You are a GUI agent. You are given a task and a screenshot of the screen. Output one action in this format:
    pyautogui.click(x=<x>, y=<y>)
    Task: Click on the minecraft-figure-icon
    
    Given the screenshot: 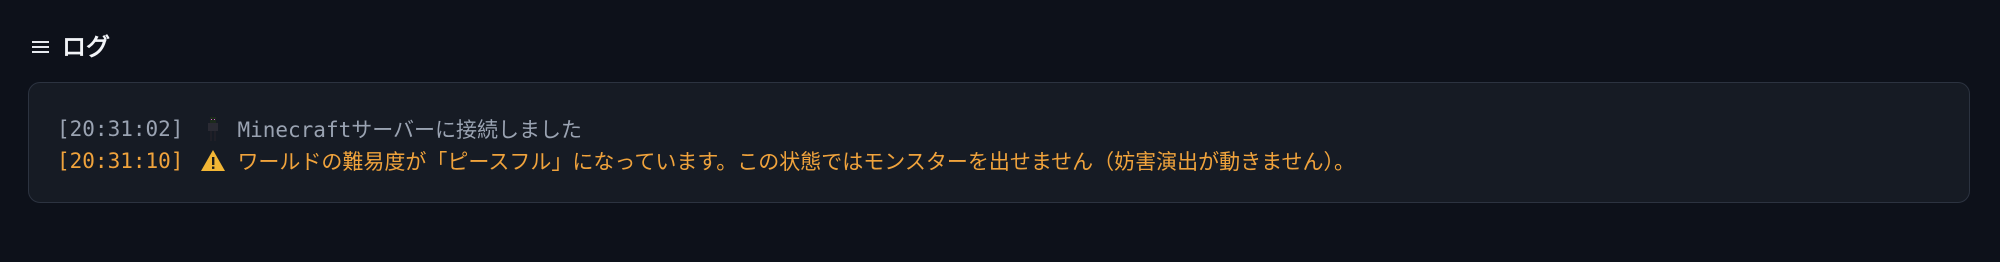 What is the action you would take?
    pyautogui.click(x=213, y=129)
    